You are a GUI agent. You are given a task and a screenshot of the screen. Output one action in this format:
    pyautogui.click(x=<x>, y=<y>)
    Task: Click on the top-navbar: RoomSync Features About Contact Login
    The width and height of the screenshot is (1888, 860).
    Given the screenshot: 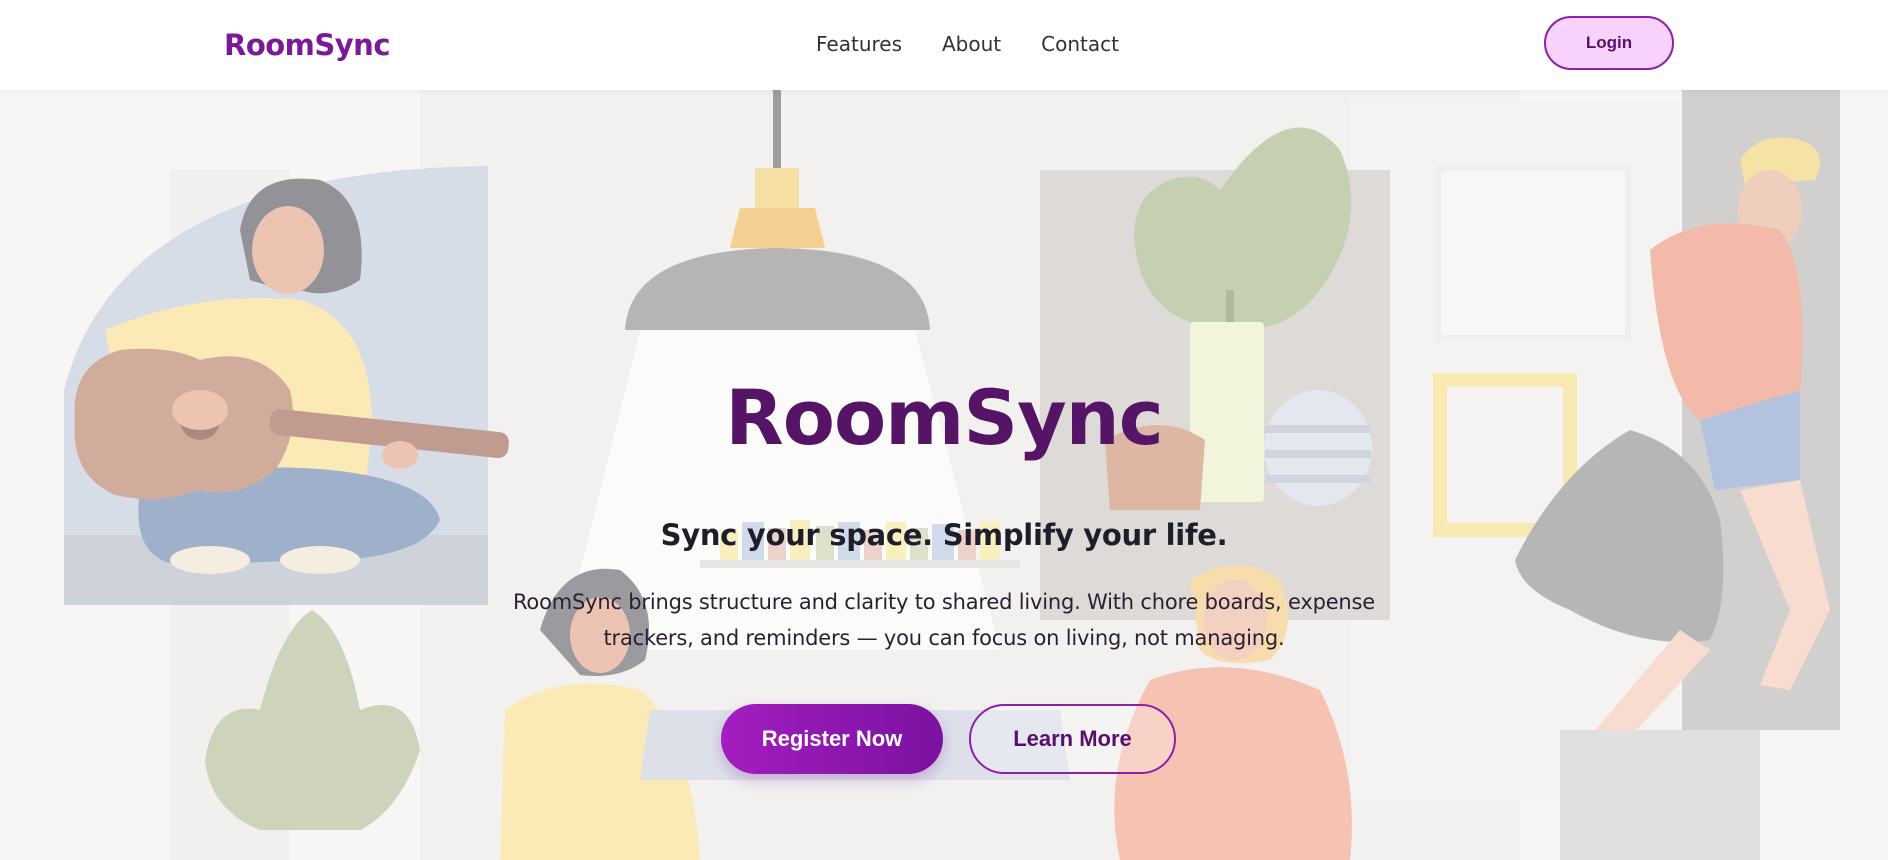 What is the action you would take?
    pyautogui.click(x=944, y=45)
    